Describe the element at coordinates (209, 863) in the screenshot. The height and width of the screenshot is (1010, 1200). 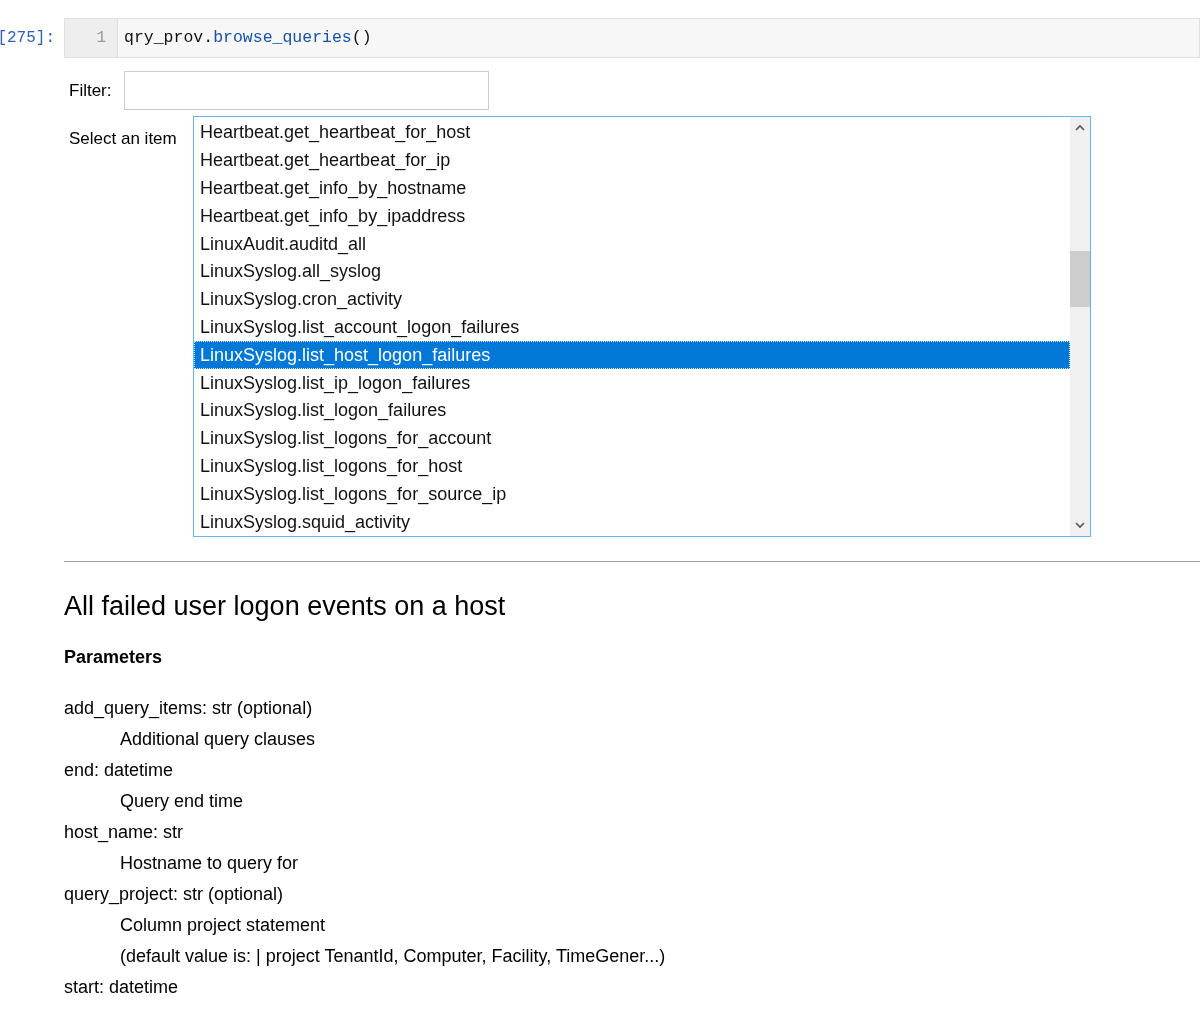
I see `parameter-description: Hostname to query for` at that location.